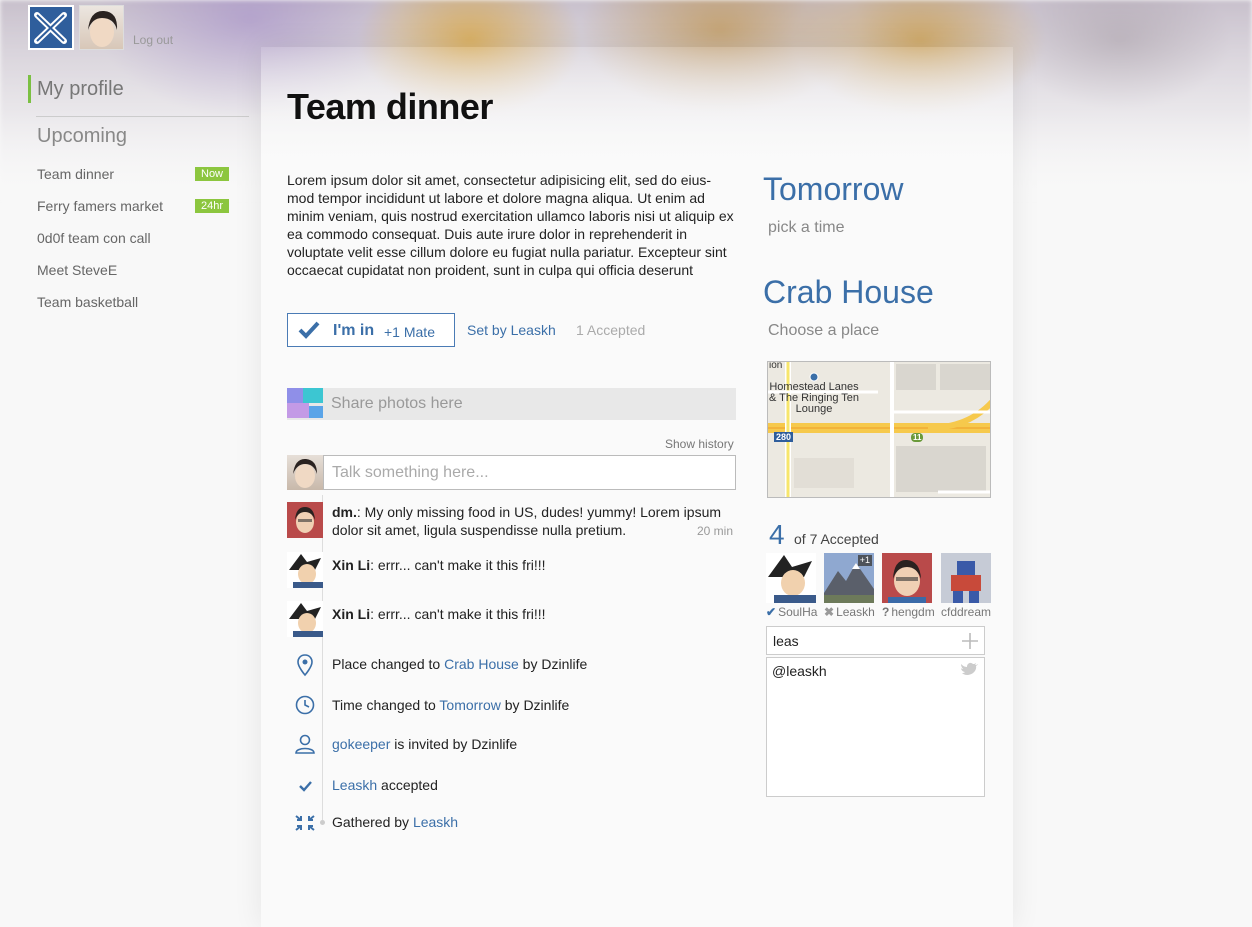  Describe the element at coordinates (305, 705) in the screenshot. I see `clock-icon` at that location.